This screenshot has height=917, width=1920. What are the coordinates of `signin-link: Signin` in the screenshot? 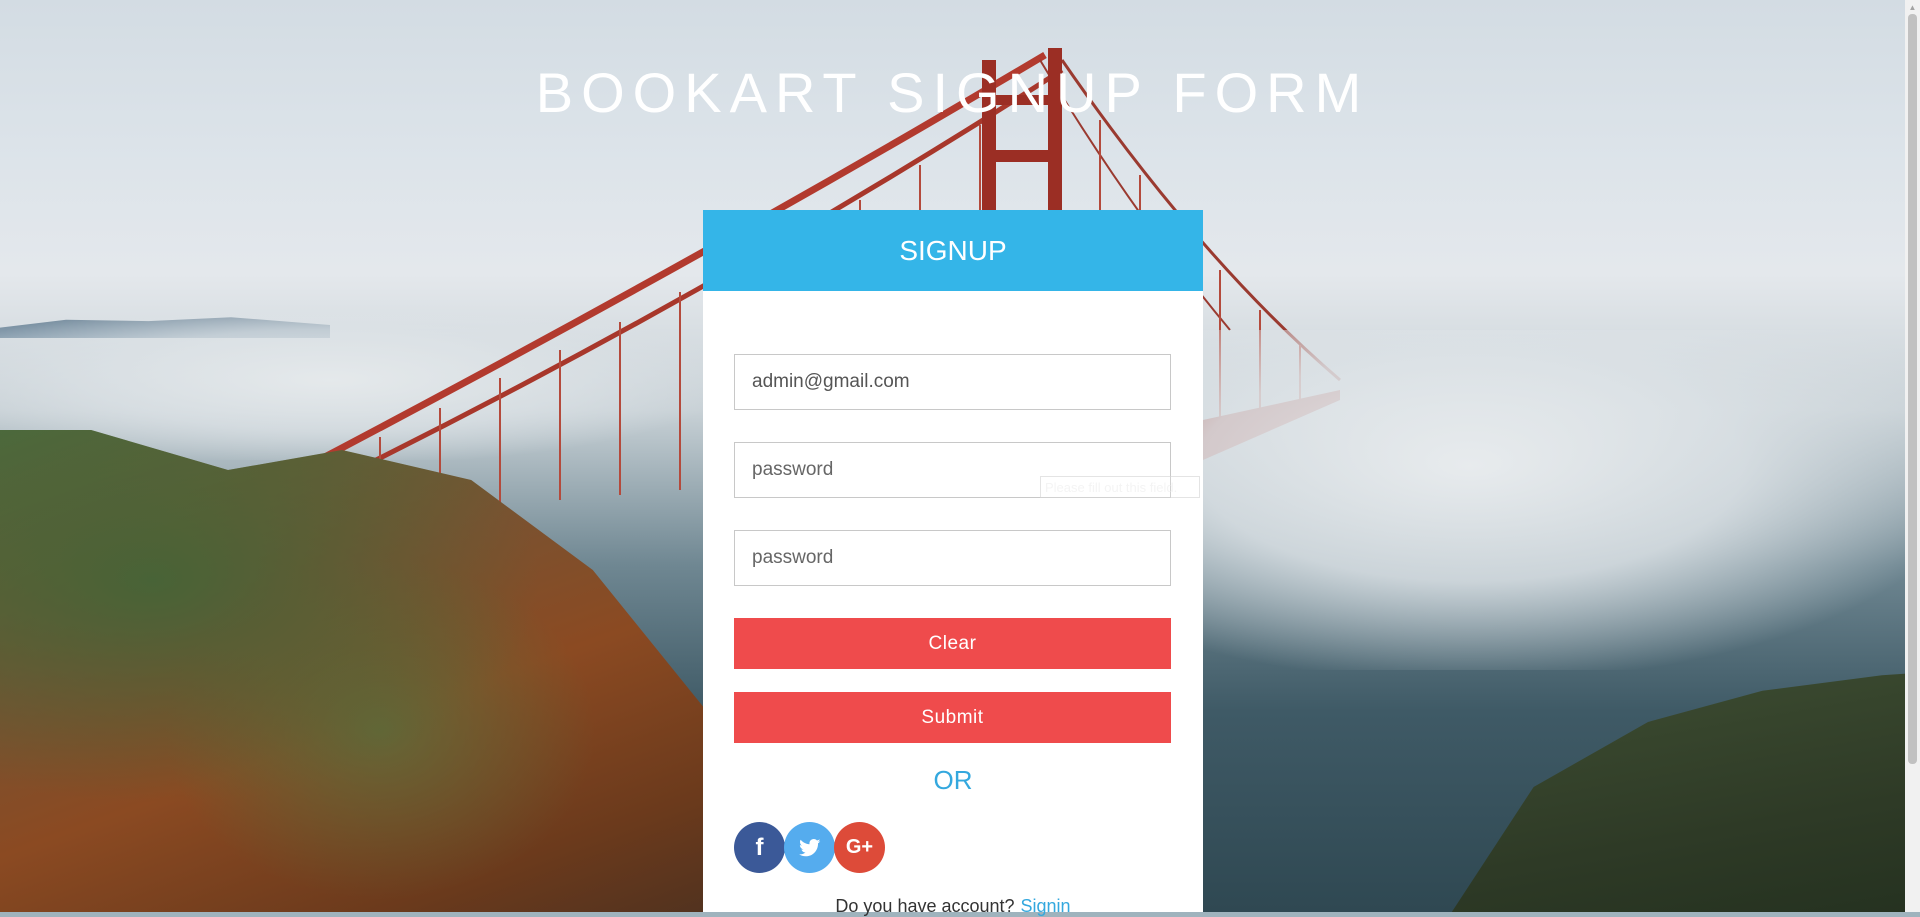 It's located at (1046, 906).